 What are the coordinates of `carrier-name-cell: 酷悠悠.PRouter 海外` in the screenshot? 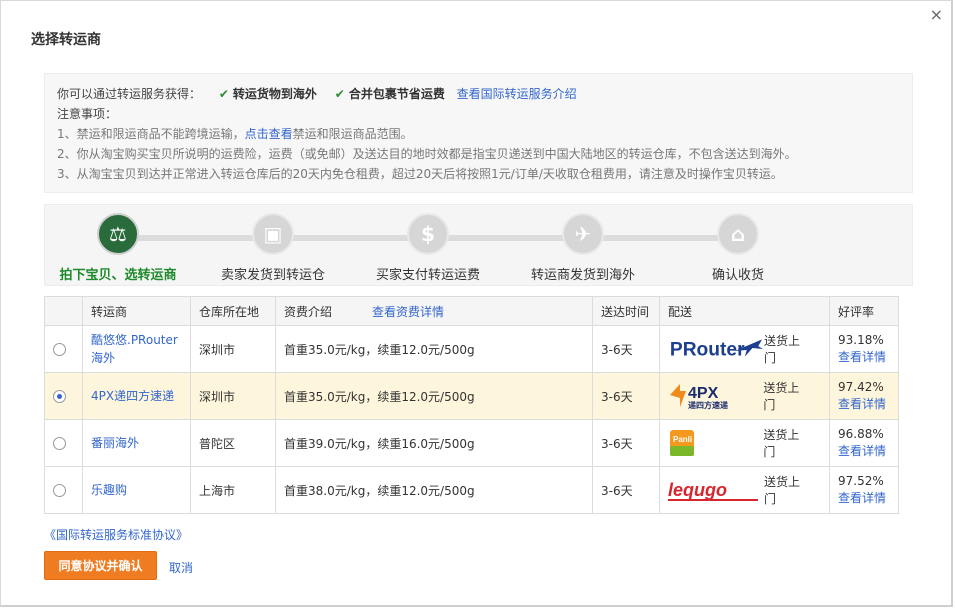 It's located at (136, 349).